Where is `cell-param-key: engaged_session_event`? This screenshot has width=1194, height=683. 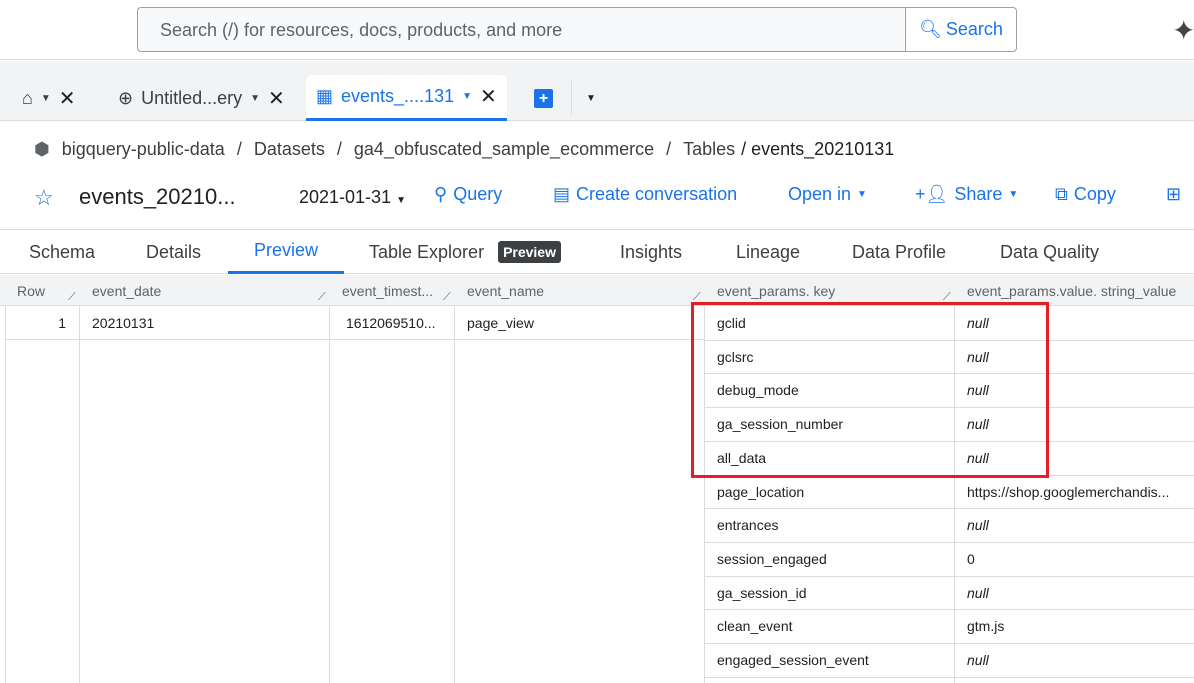 cell-param-key: engaged_session_event is located at coordinates (793, 660).